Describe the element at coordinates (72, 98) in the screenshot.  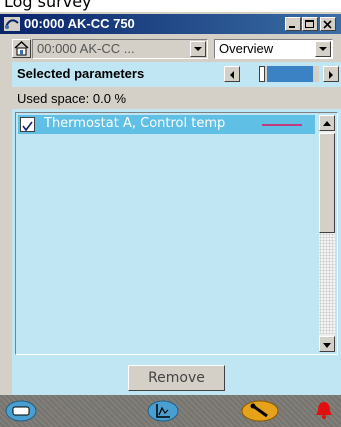
I see `used-space-text: Used space: 0.0 %` at that location.